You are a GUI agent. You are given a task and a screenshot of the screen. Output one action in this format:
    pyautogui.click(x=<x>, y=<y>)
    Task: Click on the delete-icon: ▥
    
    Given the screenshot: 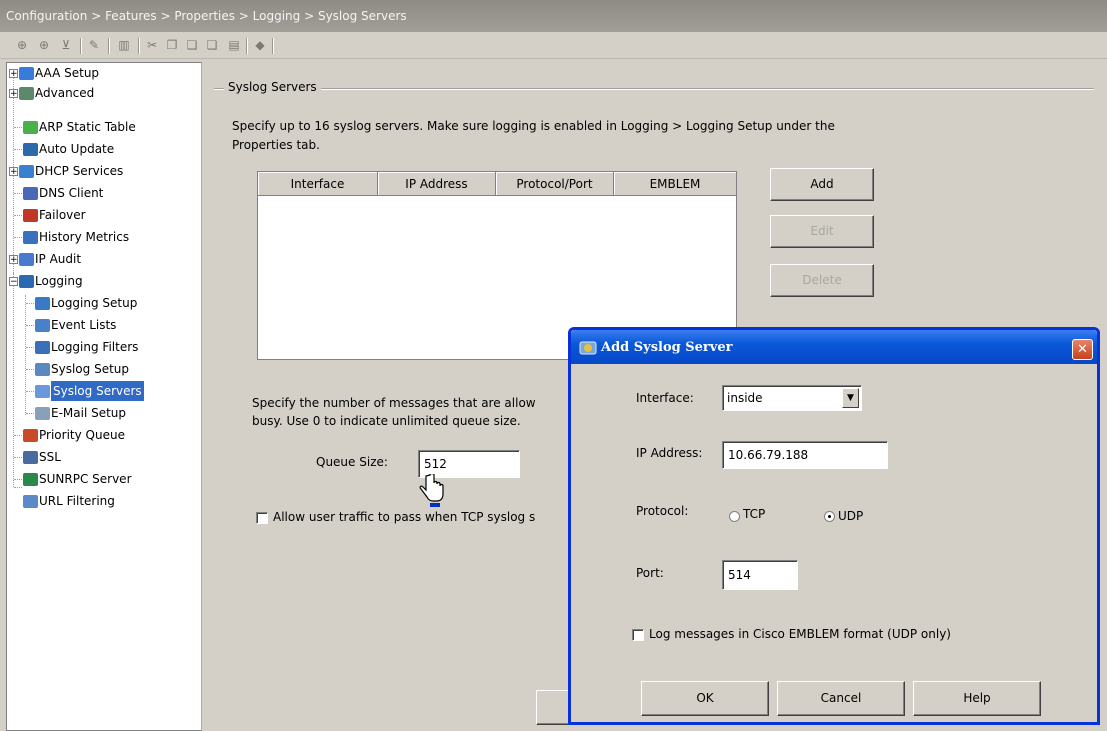 What is the action you would take?
    pyautogui.click(x=124, y=45)
    